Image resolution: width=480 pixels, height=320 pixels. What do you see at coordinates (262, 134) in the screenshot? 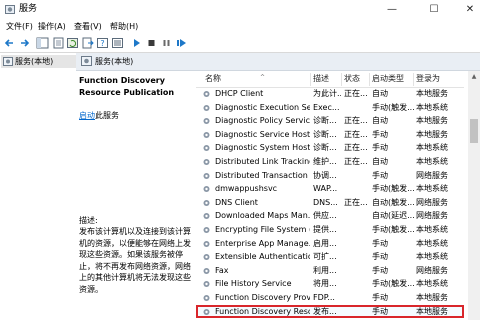
I see `service-name: Diagnostic Service Host` at bounding box center [262, 134].